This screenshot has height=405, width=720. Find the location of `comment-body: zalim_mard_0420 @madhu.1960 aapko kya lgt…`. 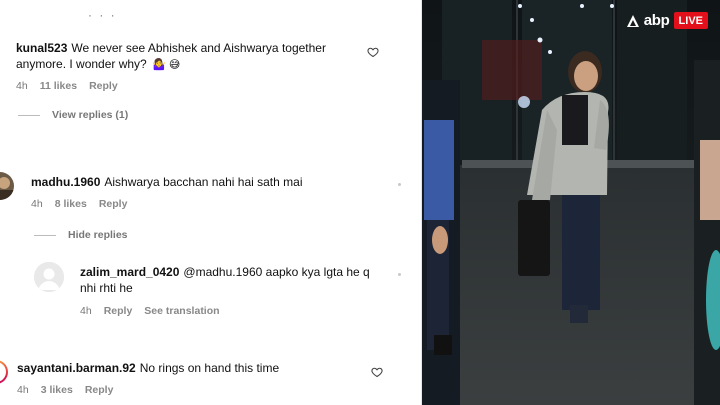

comment-body: zalim_mard_0420 @madhu.1960 aapko kya lgt… is located at coordinates (232, 280).